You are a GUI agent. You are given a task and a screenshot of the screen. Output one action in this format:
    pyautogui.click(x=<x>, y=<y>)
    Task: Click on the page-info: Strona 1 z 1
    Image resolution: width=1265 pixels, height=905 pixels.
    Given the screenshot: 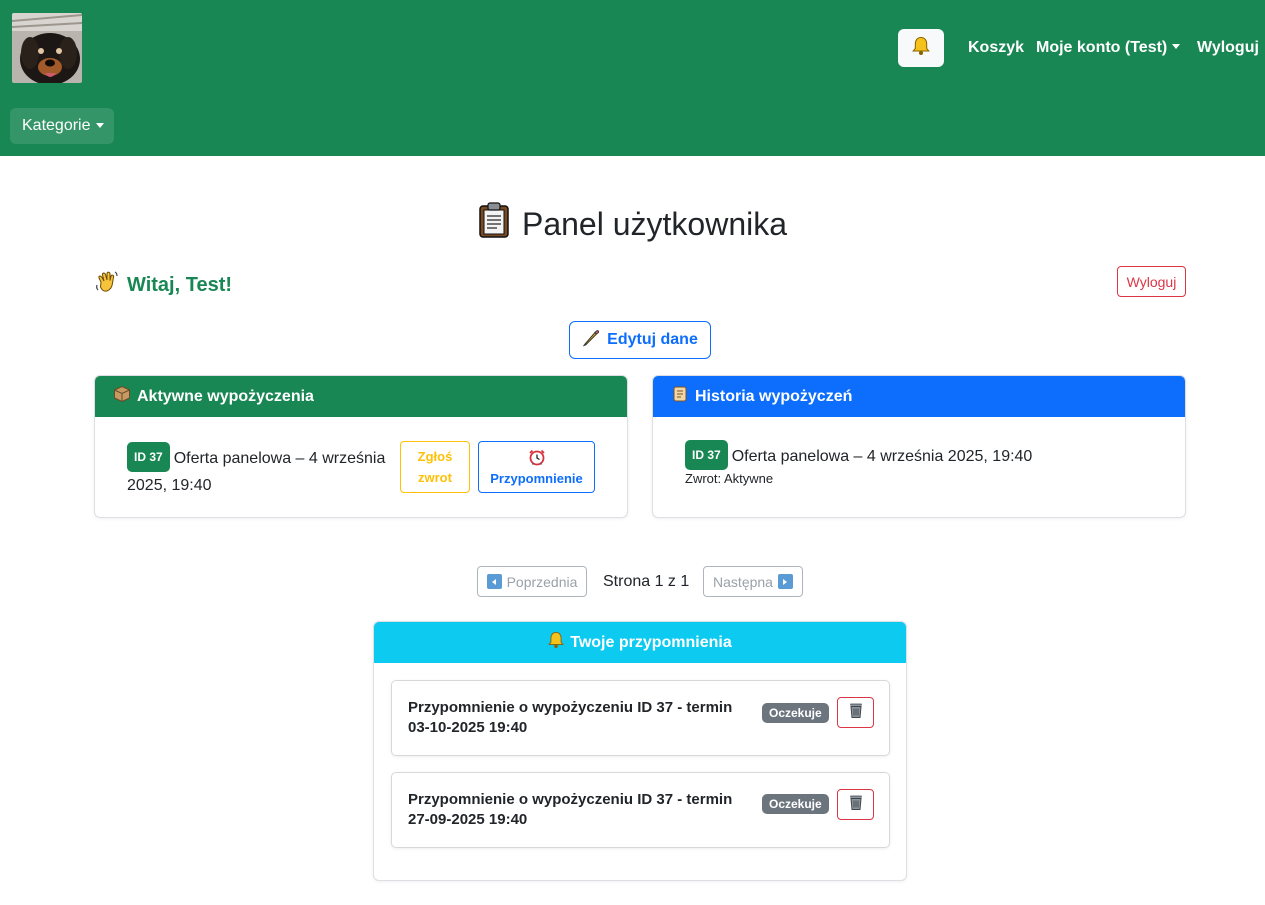 What is the action you would take?
    pyautogui.click(x=646, y=581)
    